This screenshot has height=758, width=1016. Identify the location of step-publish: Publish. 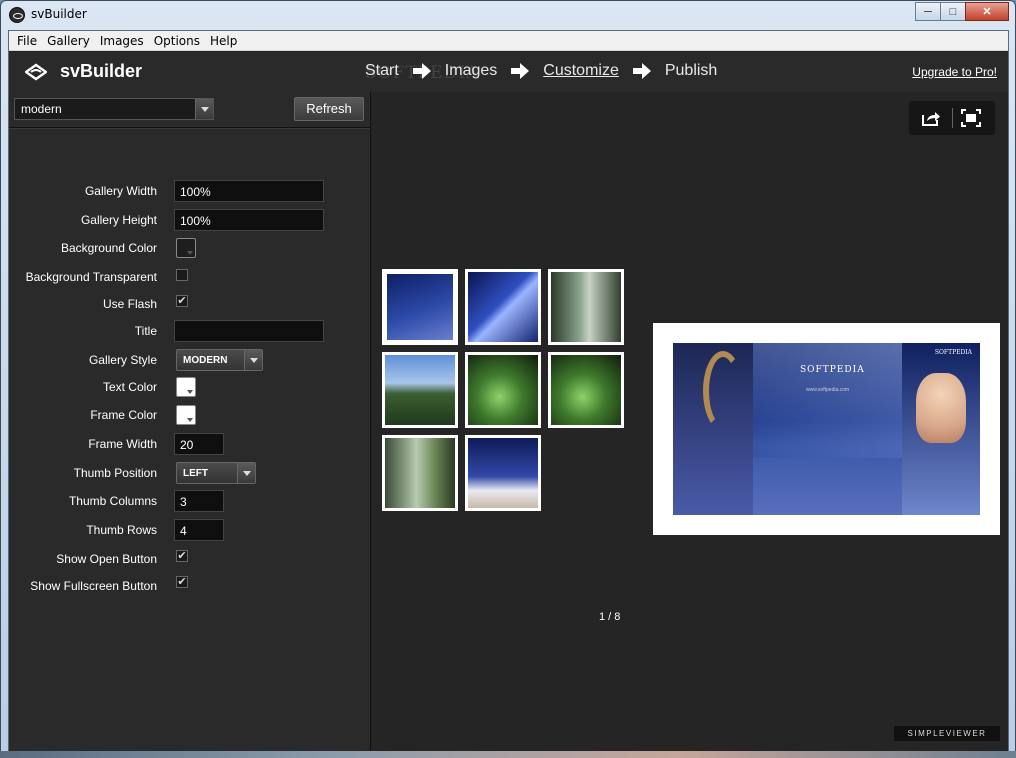
(691, 71).